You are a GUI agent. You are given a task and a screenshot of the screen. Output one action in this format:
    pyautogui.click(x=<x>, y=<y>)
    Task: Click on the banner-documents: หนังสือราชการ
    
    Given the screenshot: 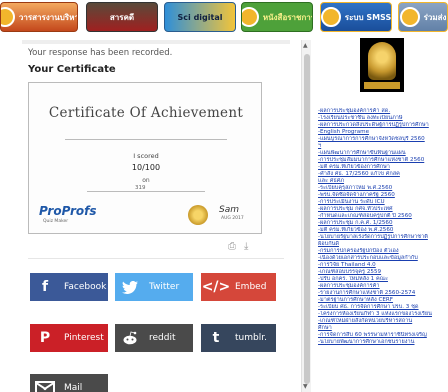 What is the action you would take?
    pyautogui.click(x=277, y=17)
    